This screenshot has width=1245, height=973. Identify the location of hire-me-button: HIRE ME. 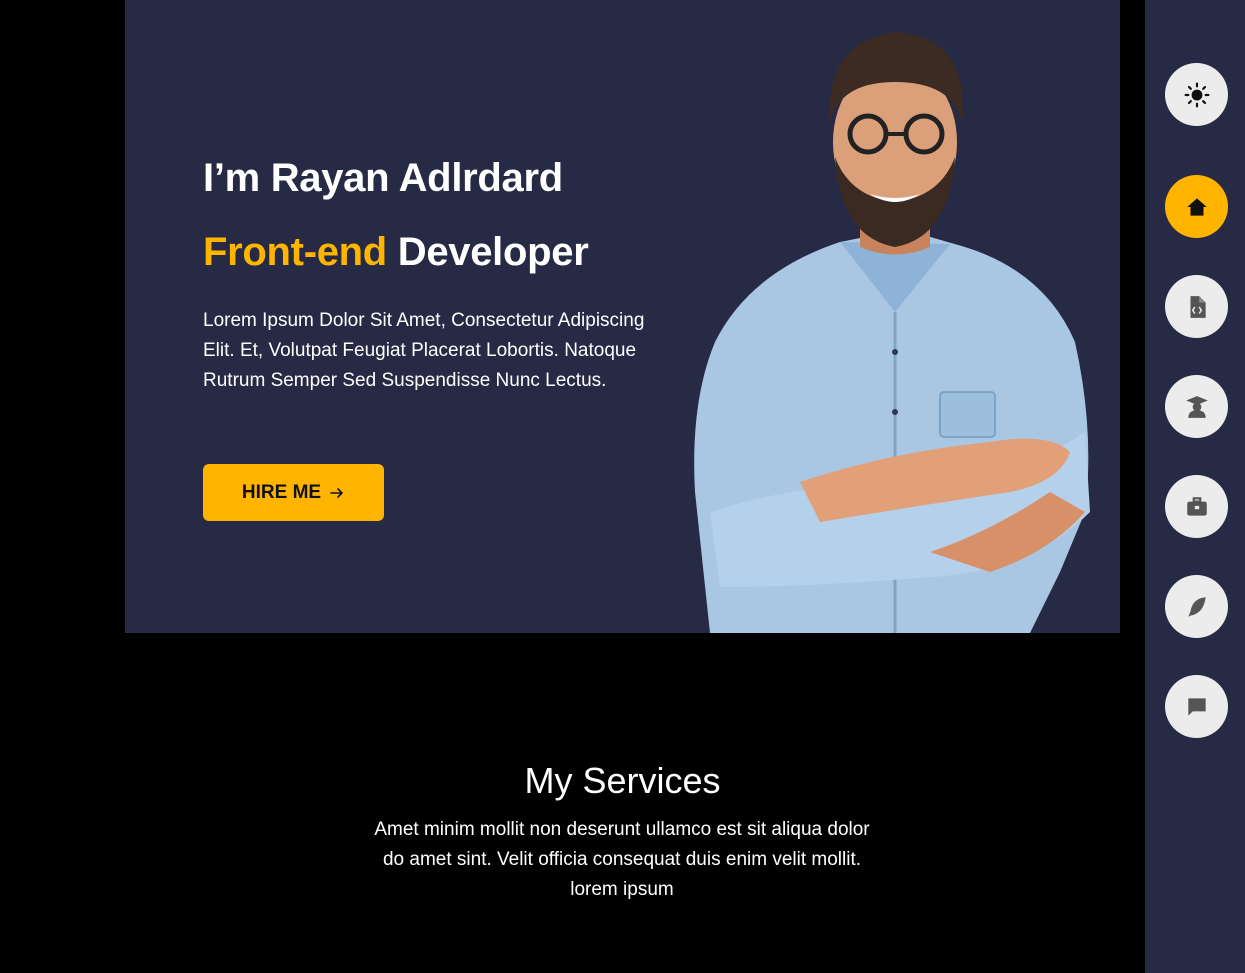
(293, 492).